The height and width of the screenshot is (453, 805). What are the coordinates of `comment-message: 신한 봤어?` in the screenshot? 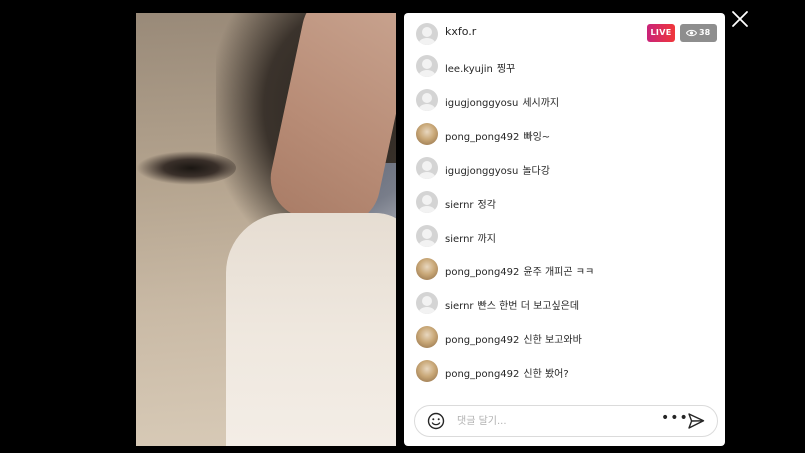 It's located at (546, 375).